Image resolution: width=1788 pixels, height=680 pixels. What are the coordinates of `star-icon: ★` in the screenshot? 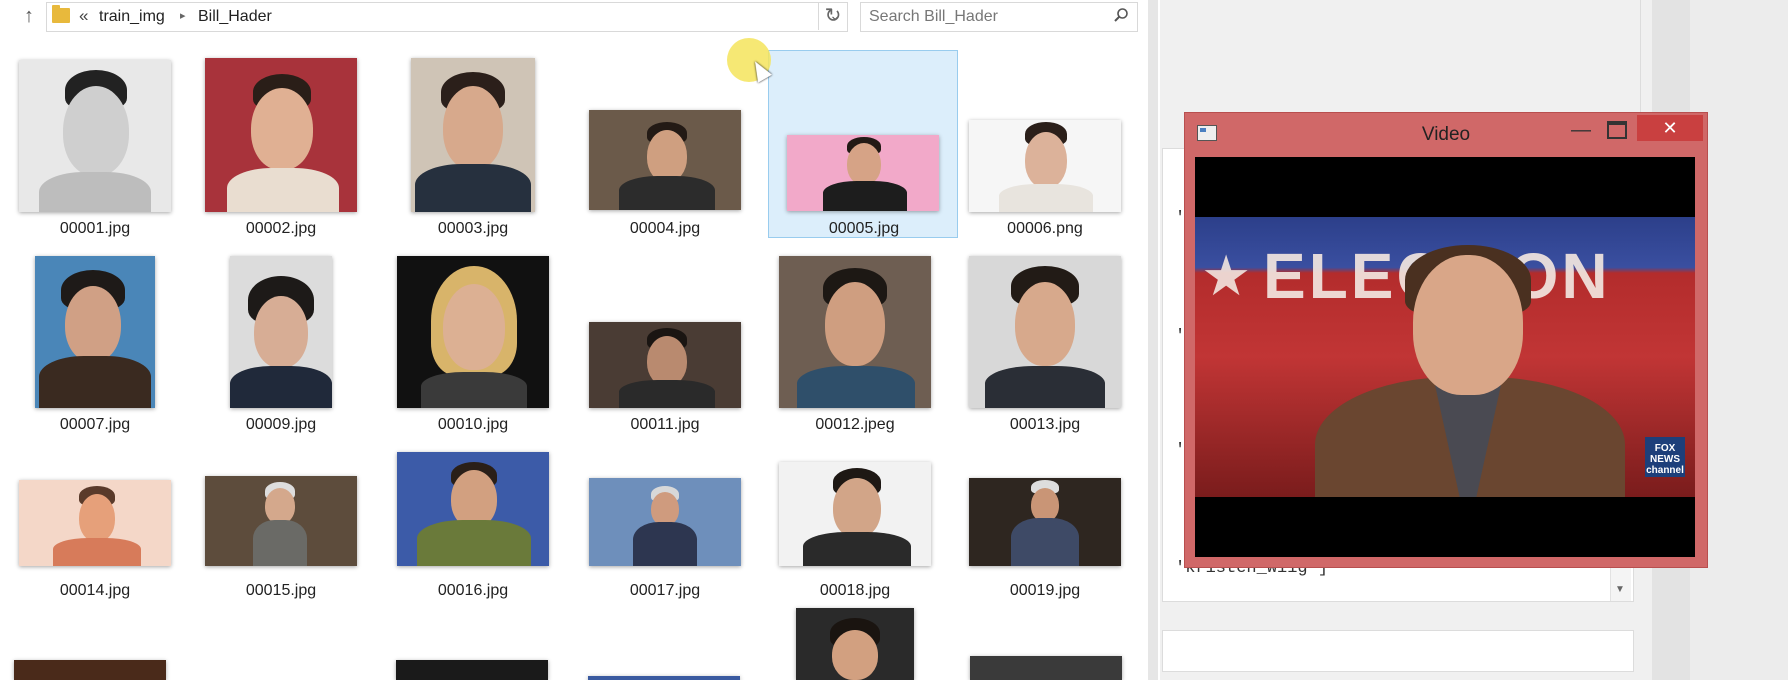 It's located at (1226, 275).